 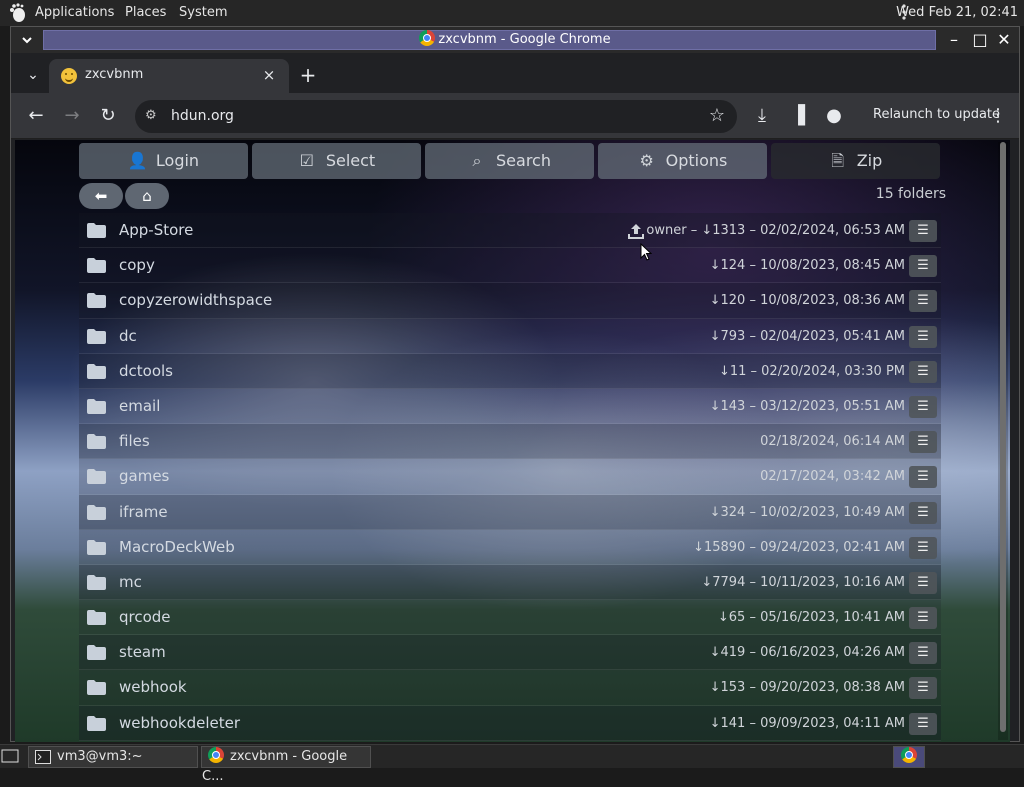 I want to click on folder-name: files, so click(x=134, y=441).